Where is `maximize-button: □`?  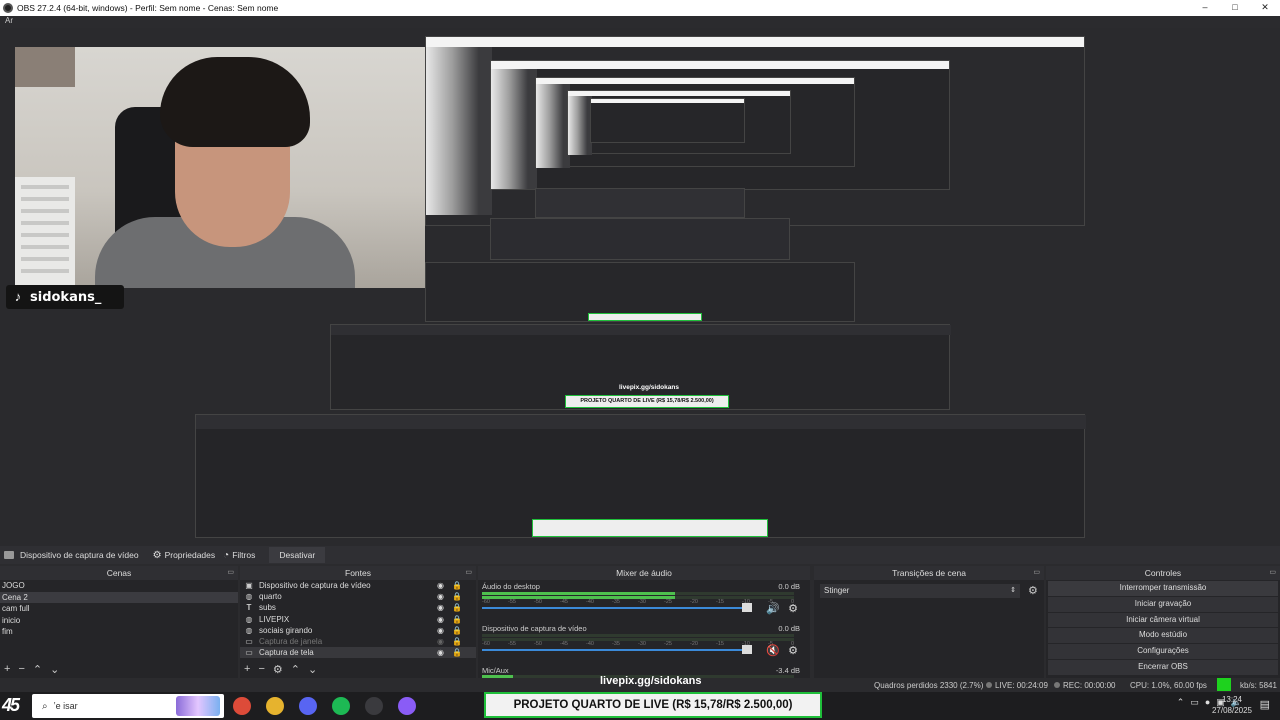 maximize-button: □ is located at coordinates (1235, 8).